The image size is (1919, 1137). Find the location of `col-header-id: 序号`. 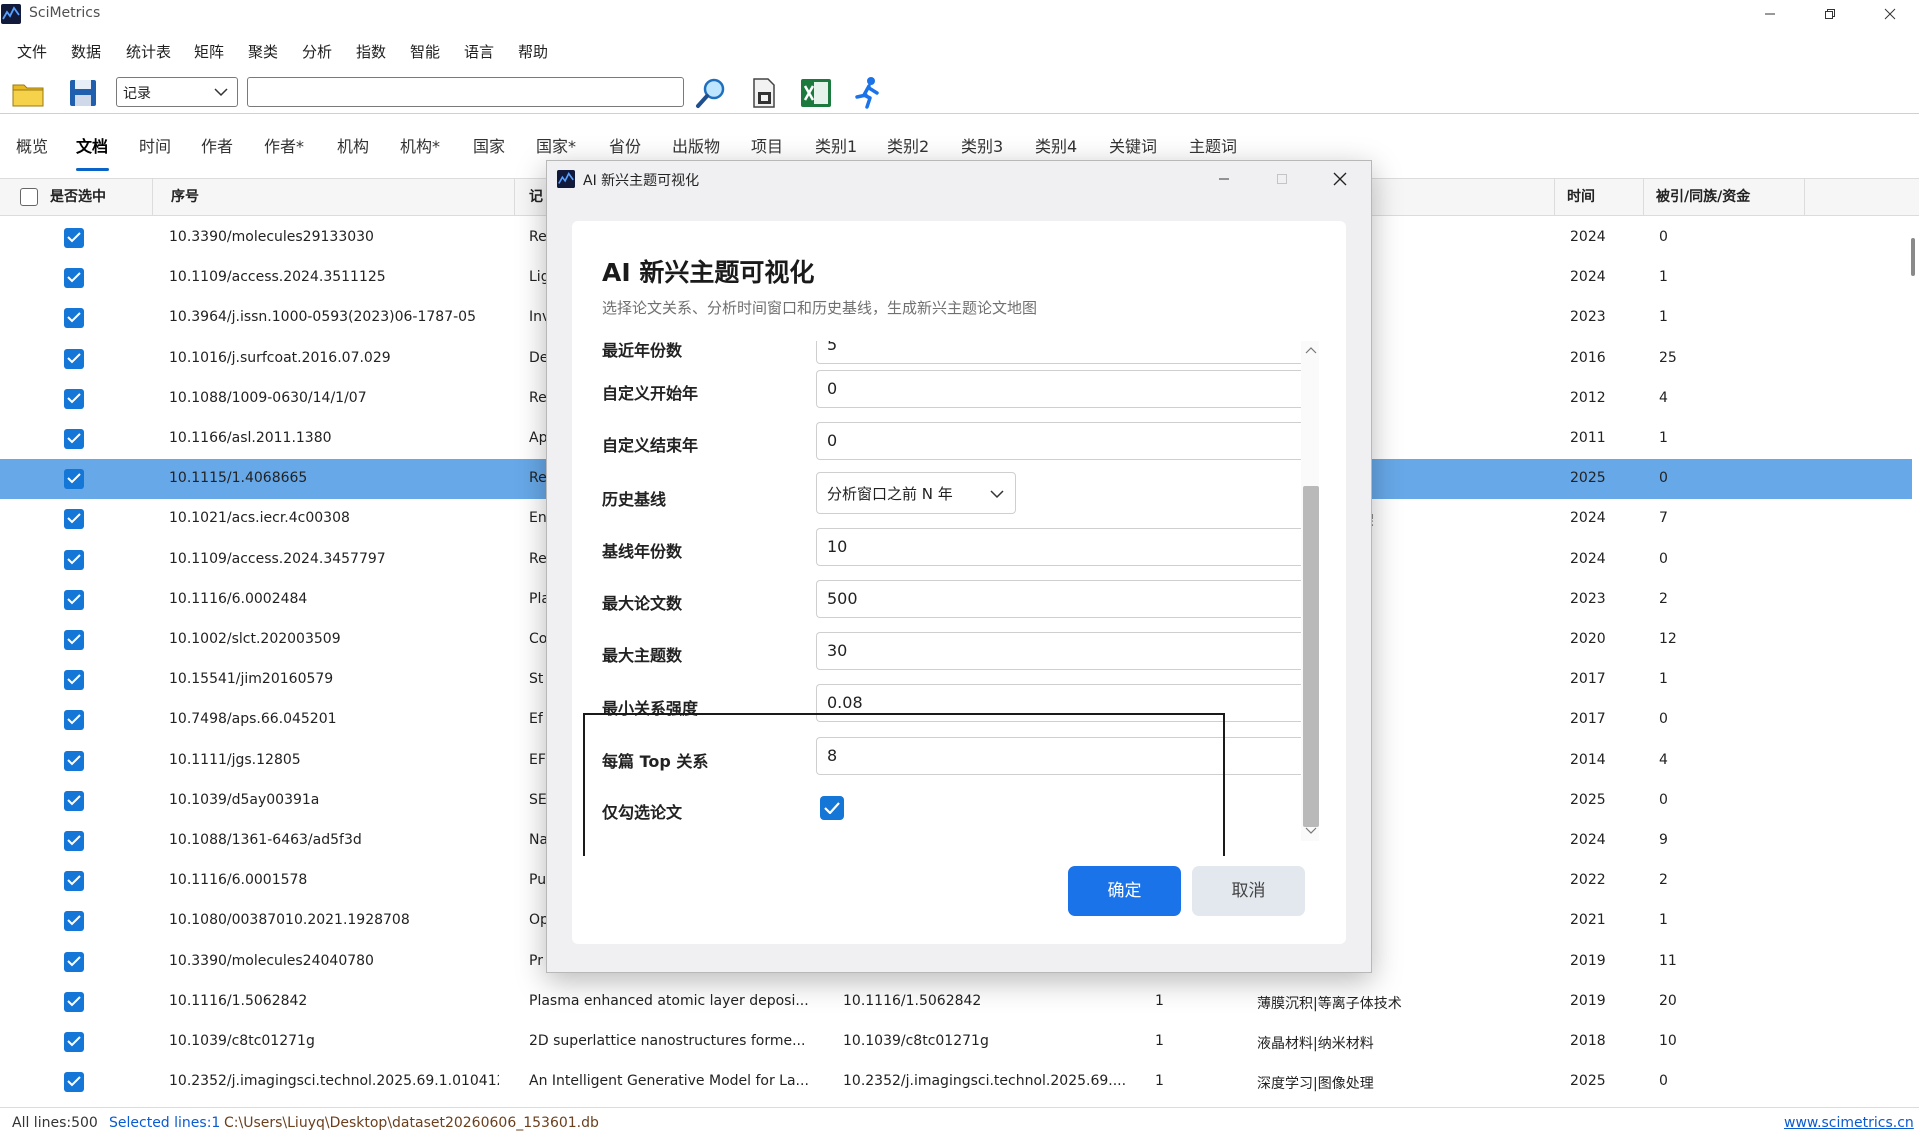

col-header-id: 序号 is located at coordinates (334, 197).